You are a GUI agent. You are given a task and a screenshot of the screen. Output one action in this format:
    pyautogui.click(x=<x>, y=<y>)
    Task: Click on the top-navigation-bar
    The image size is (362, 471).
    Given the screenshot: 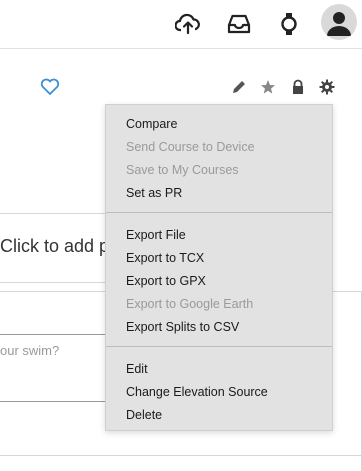 What is the action you would take?
    pyautogui.click(x=181, y=24)
    